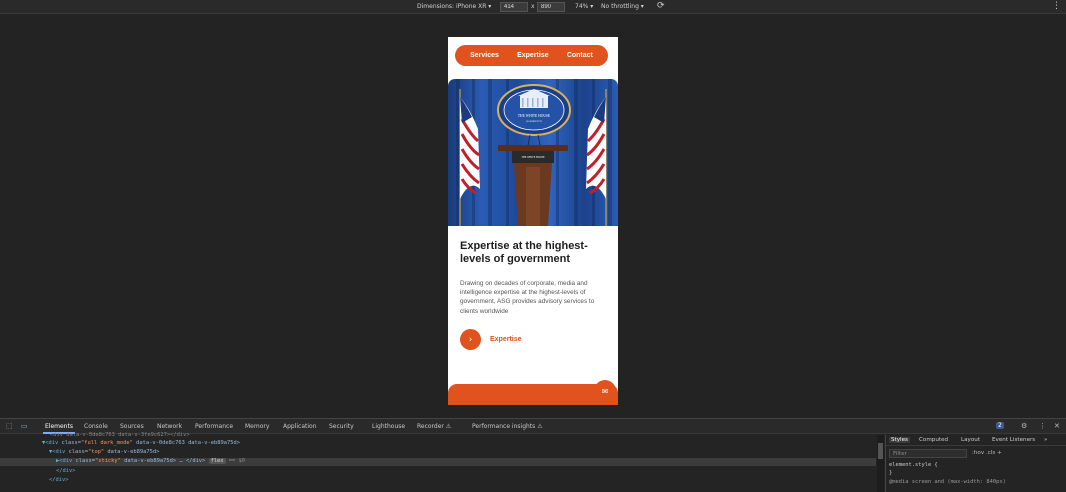 The image size is (1066, 492). What do you see at coordinates (891, 473) in the screenshot?
I see `style-rule-line: }` at bounding box center [891, 473].